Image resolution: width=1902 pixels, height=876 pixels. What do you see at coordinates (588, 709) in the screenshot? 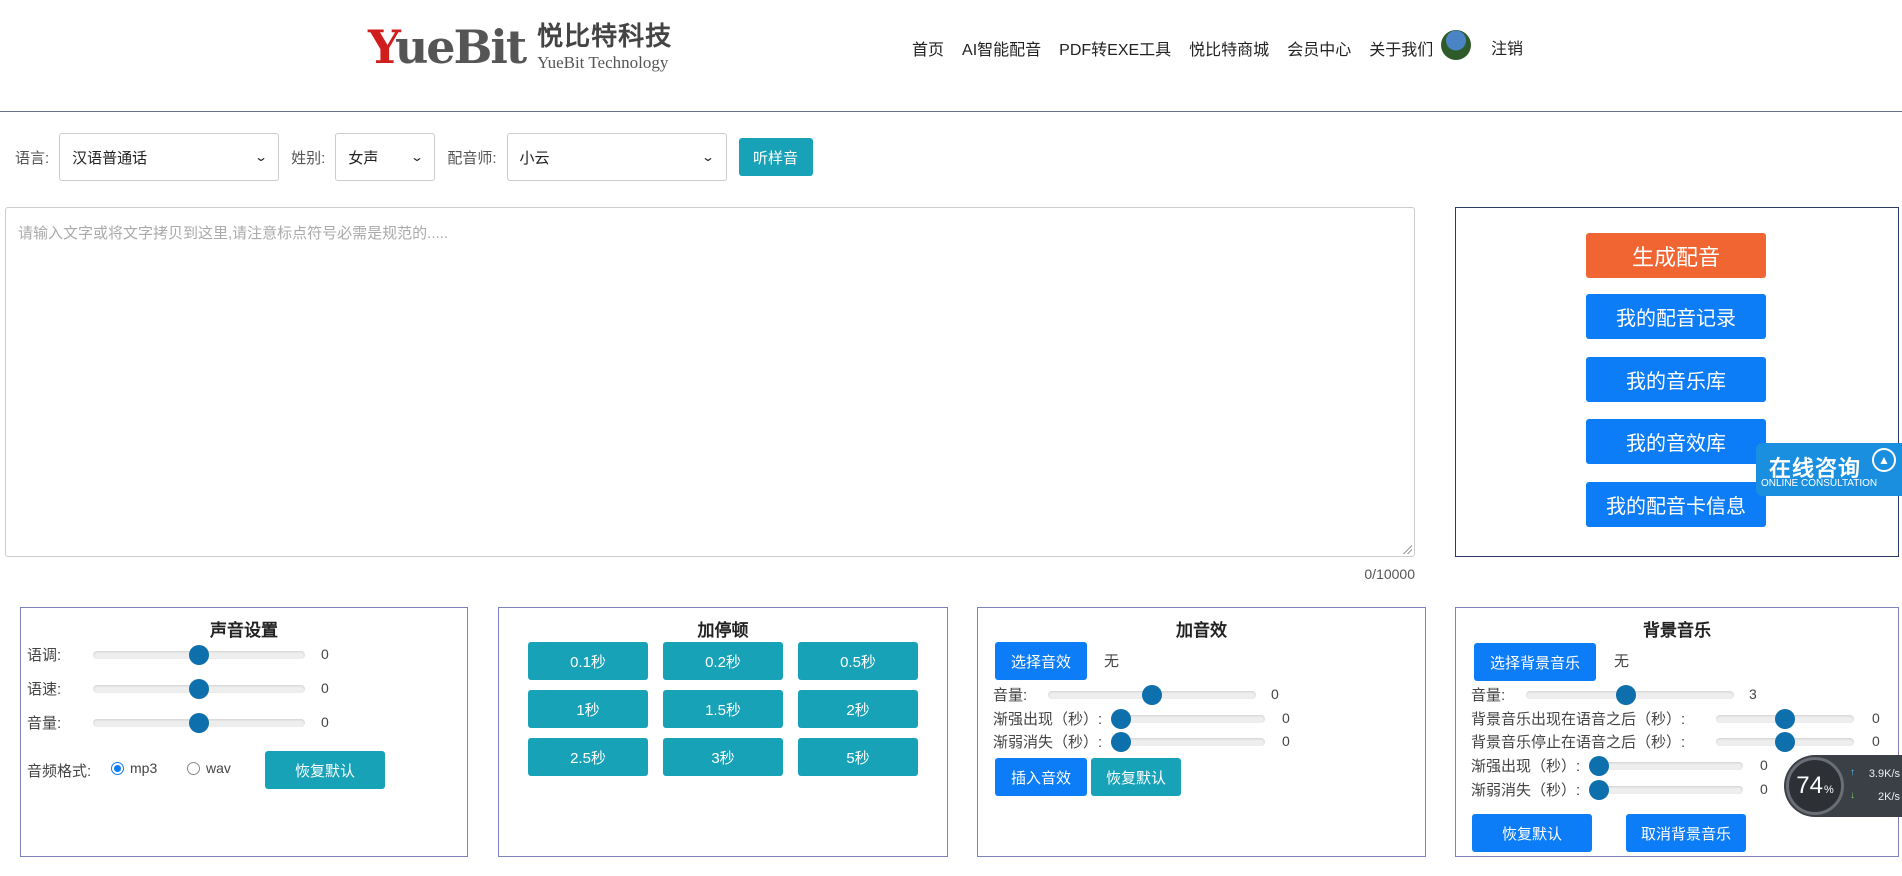
I see `pause-1-button: 1秒` at bounding box center [588, 709].